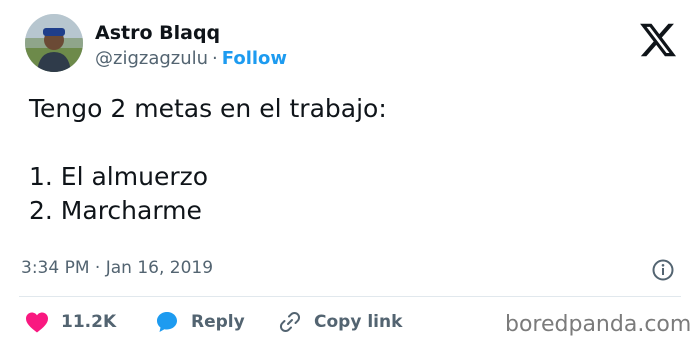  I want to click on watermark: boredpanda.com, so click(598, 324).